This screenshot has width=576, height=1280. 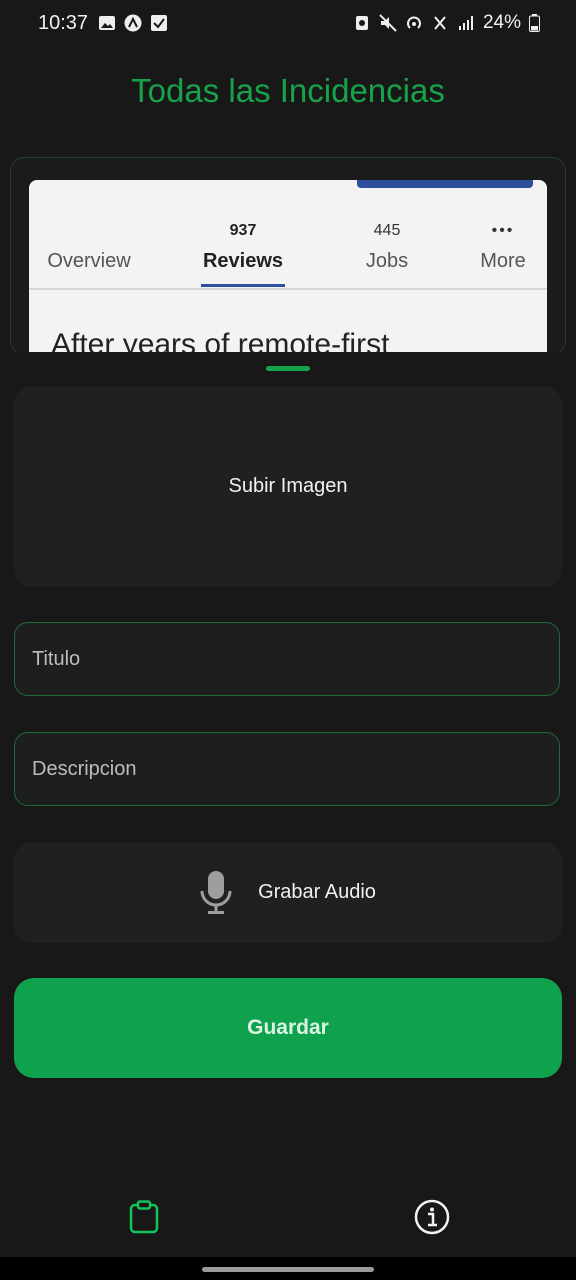 I want to click on title-placeholder: Titulo, so click(x=56, y=658).